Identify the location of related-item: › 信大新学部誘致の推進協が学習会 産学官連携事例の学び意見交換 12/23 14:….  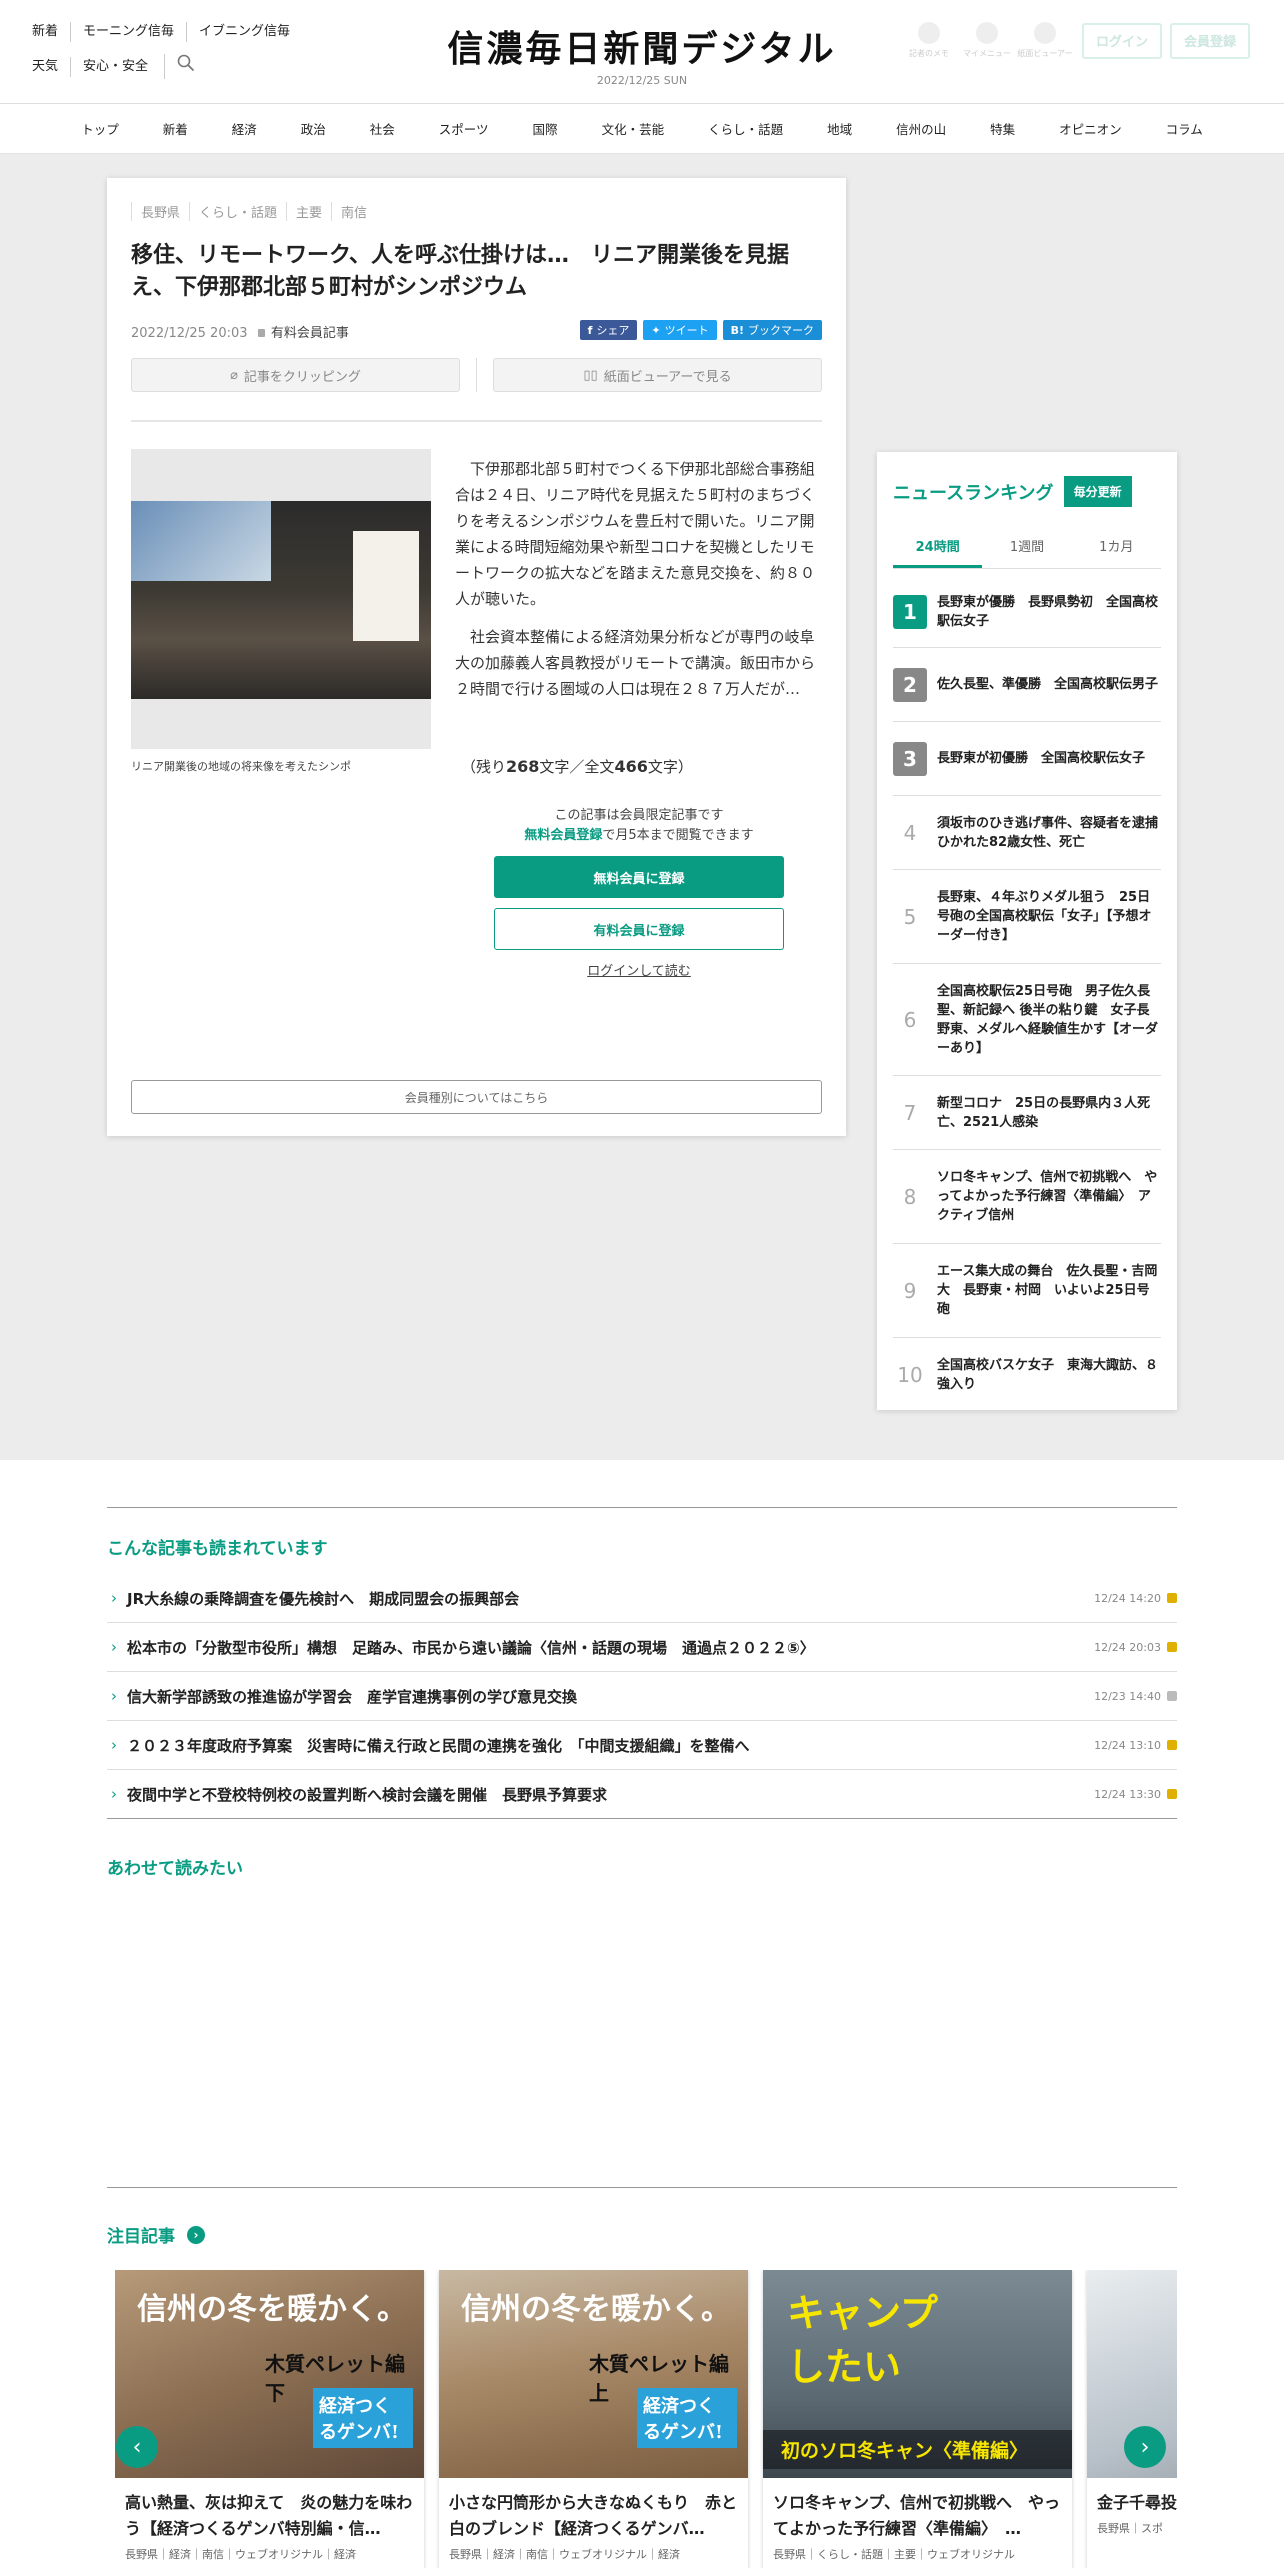
(642, 1696).